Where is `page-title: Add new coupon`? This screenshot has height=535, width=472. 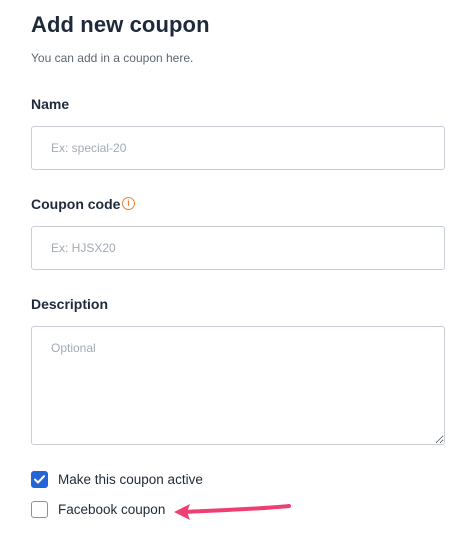
page-title: Add new coupon is located at coordinates (120, 24).